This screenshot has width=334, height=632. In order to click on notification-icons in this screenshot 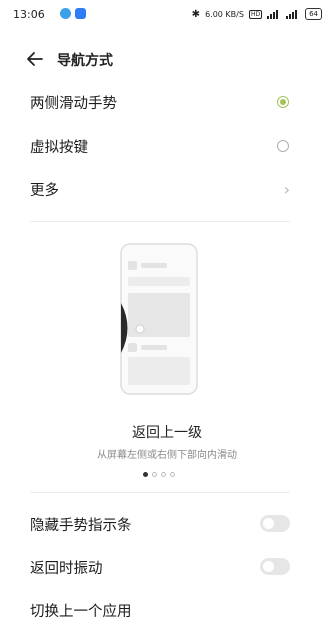, I will do `click(73, 13)`.